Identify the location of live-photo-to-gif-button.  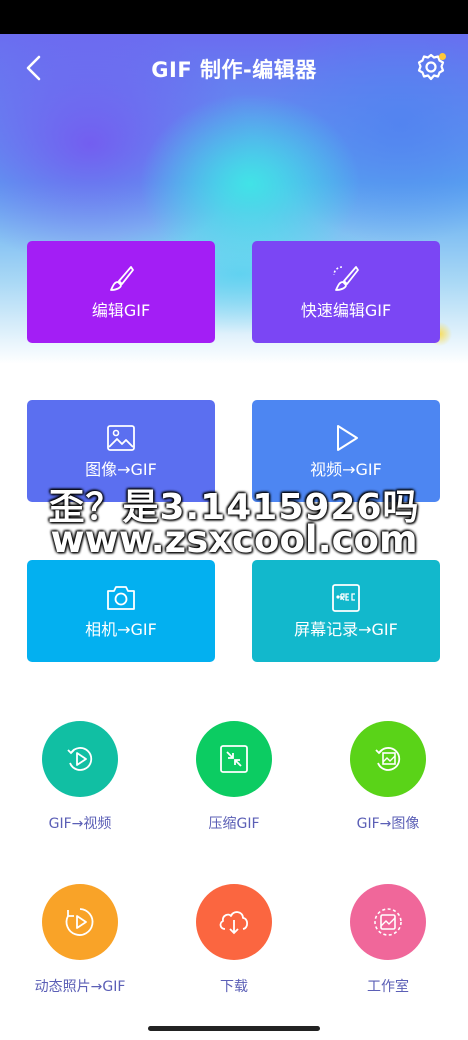
(80, 922).